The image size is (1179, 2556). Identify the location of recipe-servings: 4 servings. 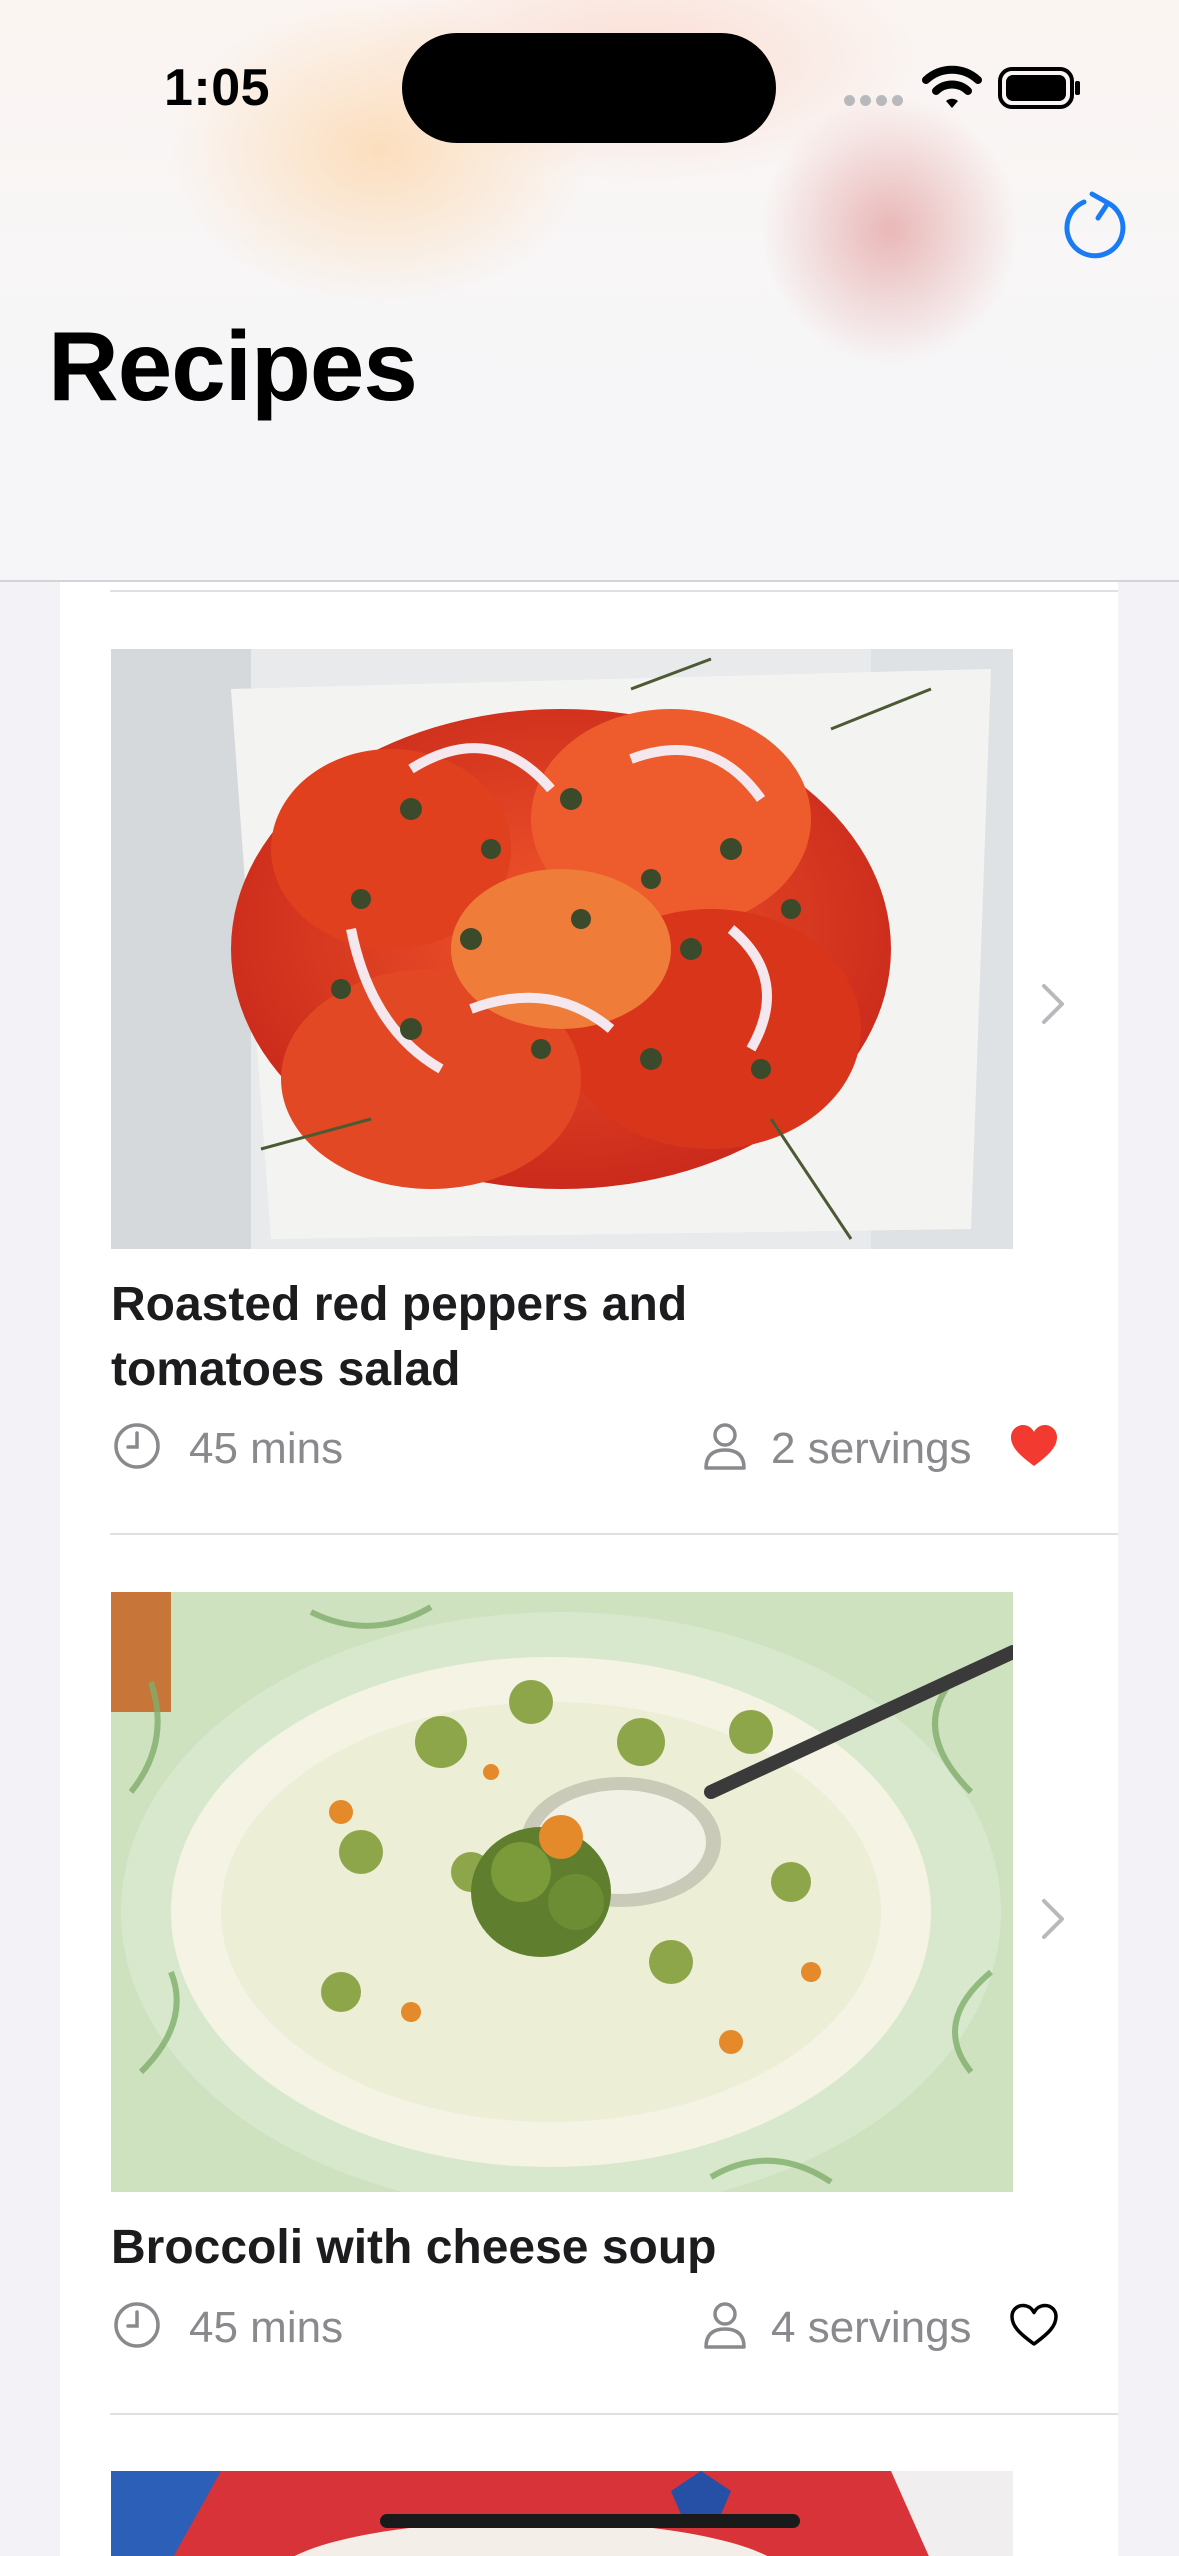
(871, 2327).